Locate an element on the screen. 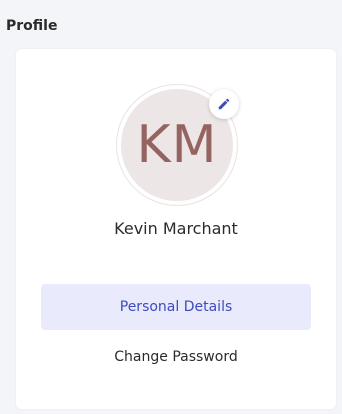 The height and width of the screenshot is (414, 342). personal-details-button: Personal Details is located at coordinates (176, 307).